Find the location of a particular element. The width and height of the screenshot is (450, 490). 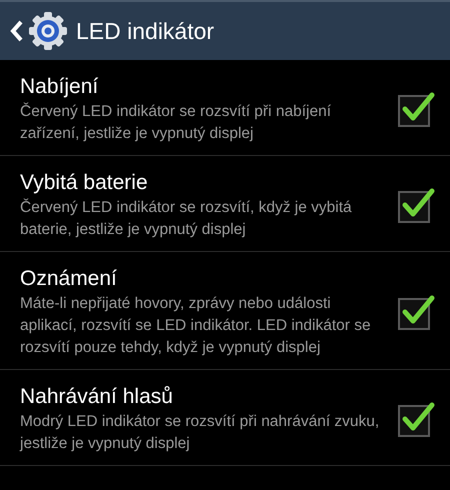

screen-title: LED indikátor is located at coordinates (145, 31).